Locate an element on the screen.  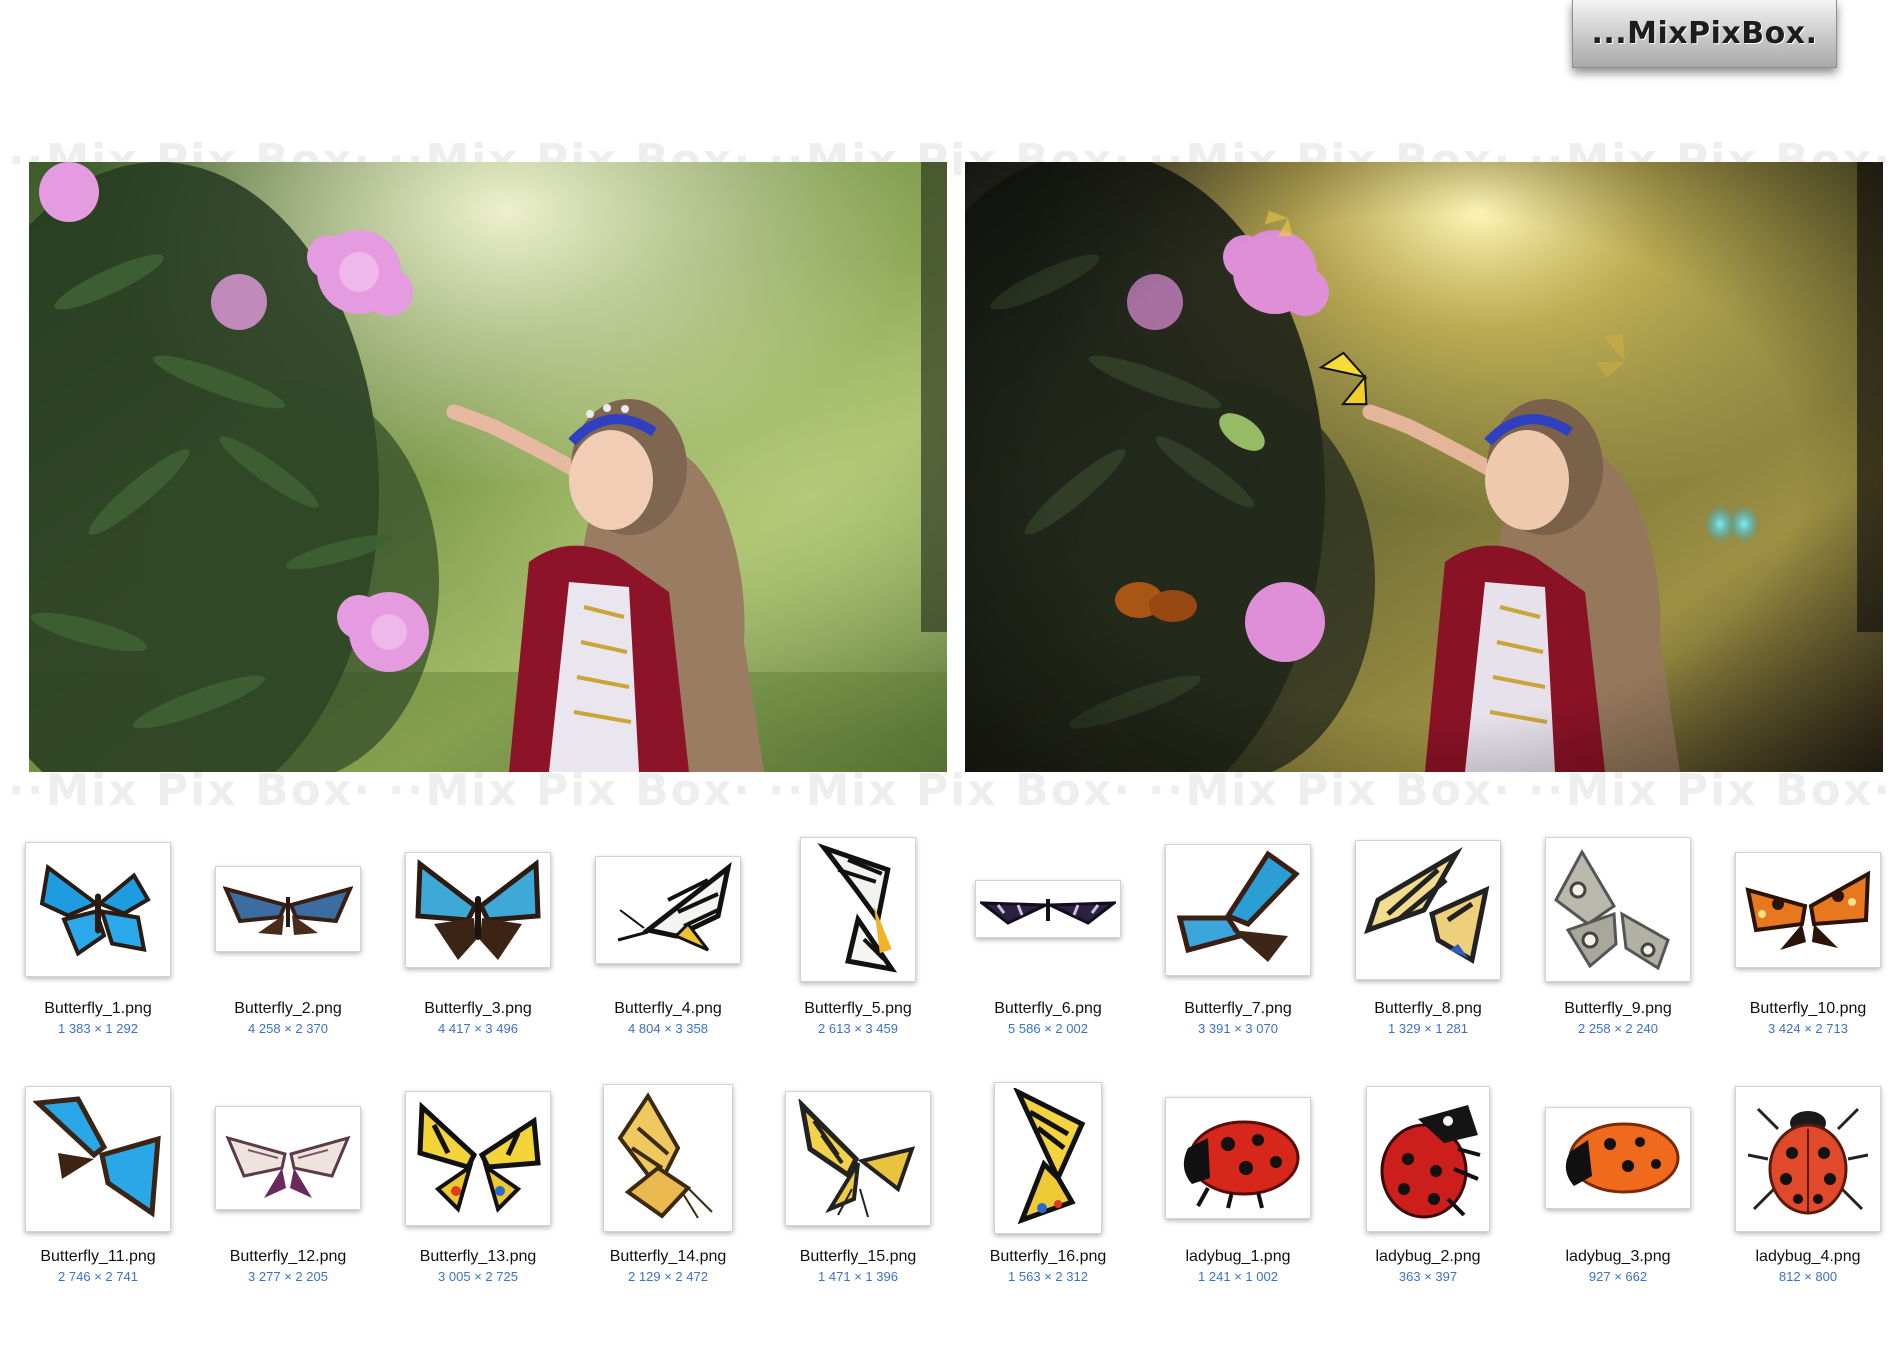
file-dimensions: 1 383 × 1 292 is located at coordinates (98, 1028).